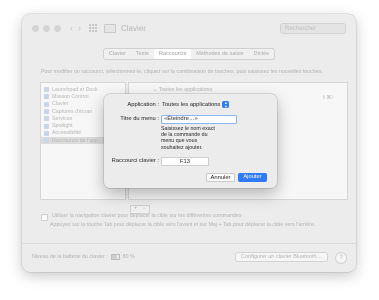 This screenshot has width=379, height=300. I want to click on show-all-grid-icon, so click(93, 28).